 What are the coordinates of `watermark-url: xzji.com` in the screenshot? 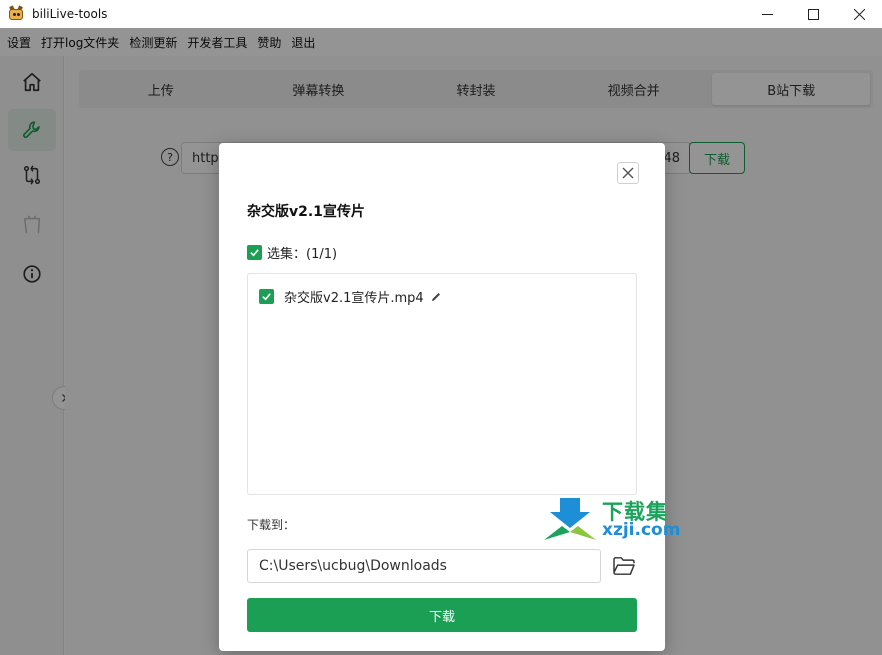 It's located at (641, 530).